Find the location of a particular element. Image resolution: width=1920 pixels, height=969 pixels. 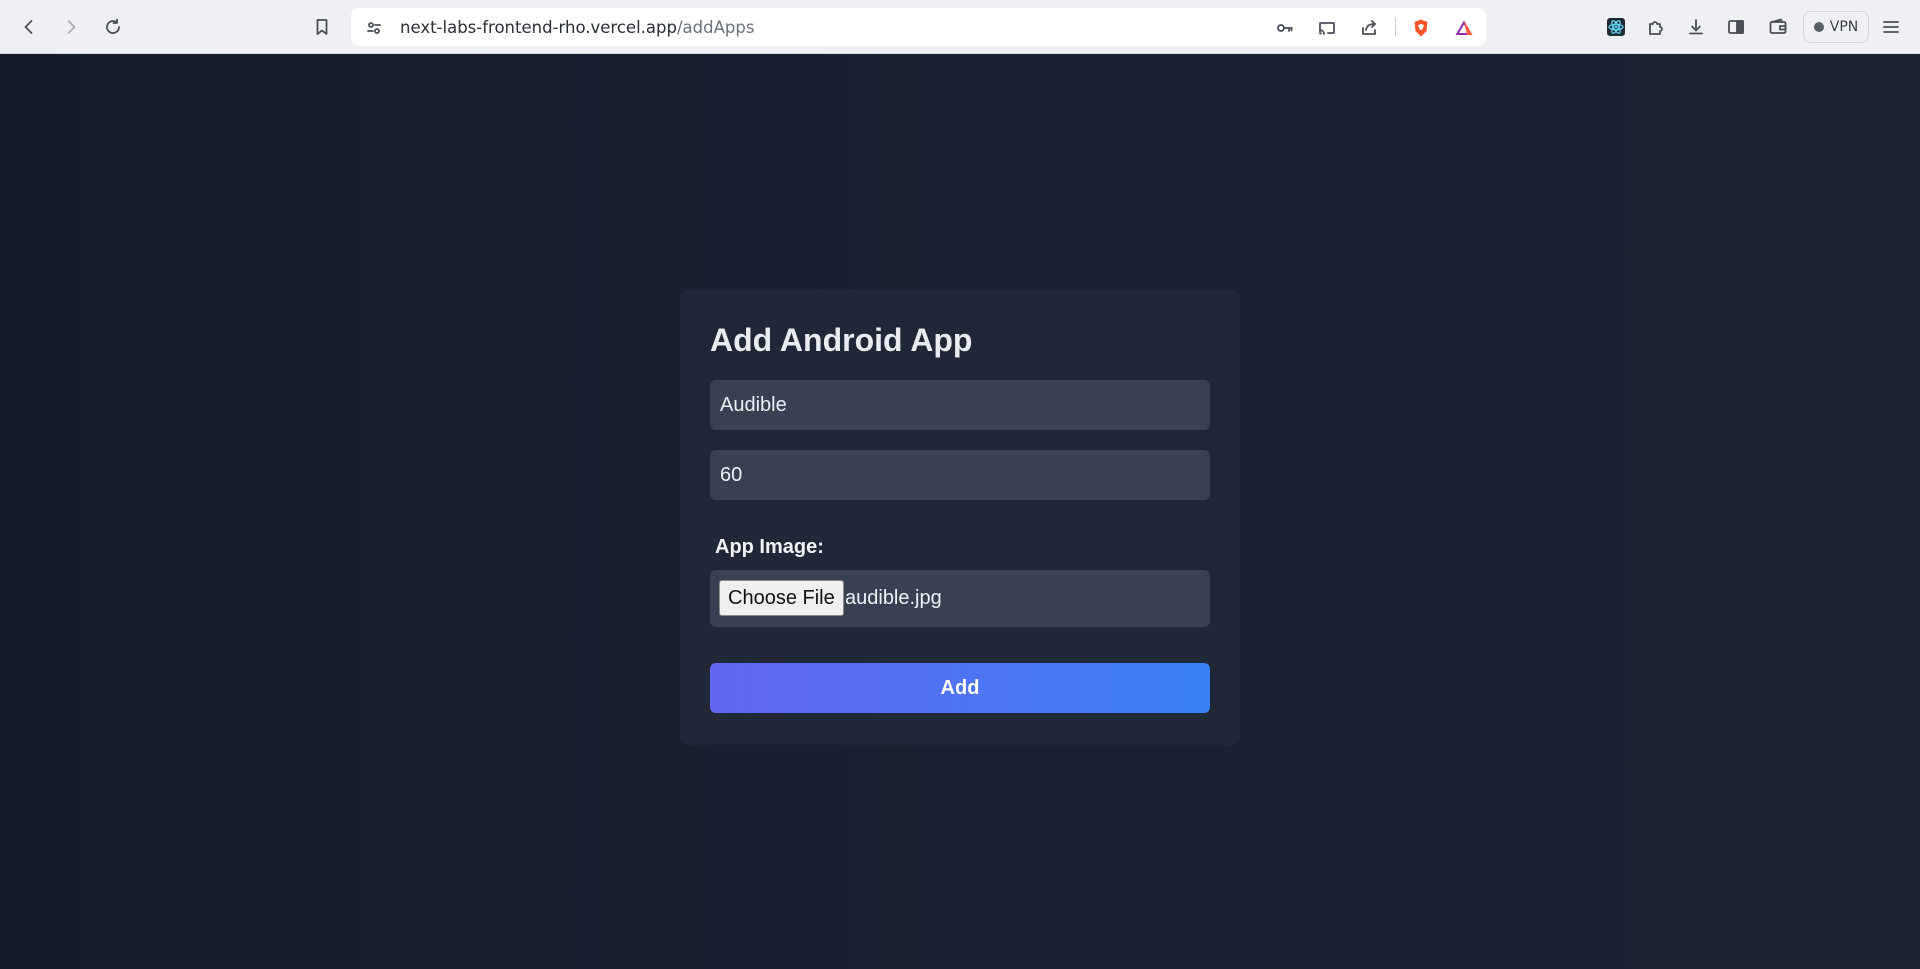

sidebar-icon is located at coordinates (1736, 27).